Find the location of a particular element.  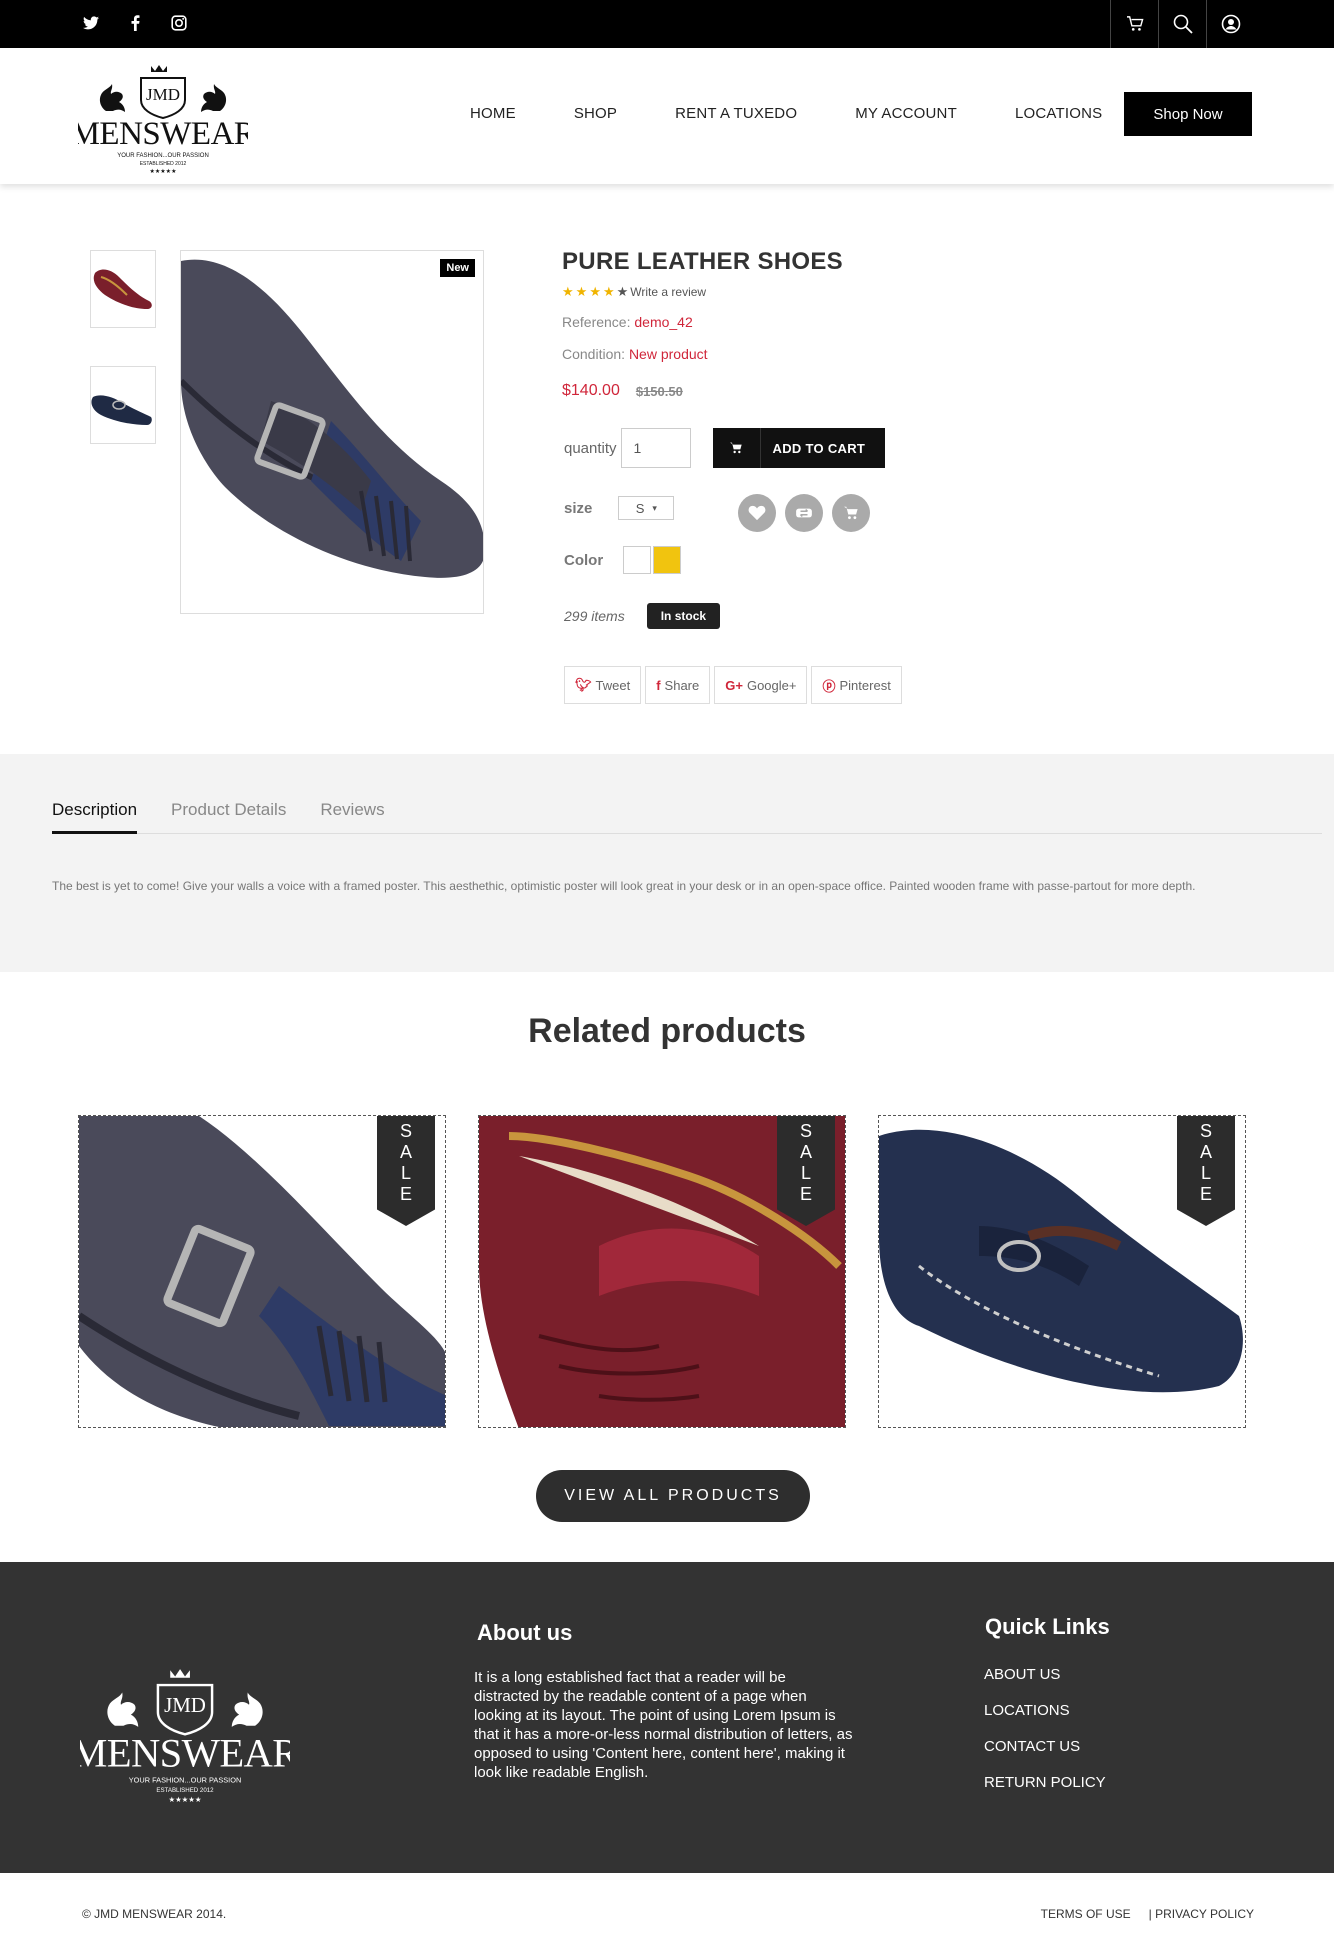

share-facebook-button: f Share is located at coordinates (678, 685).